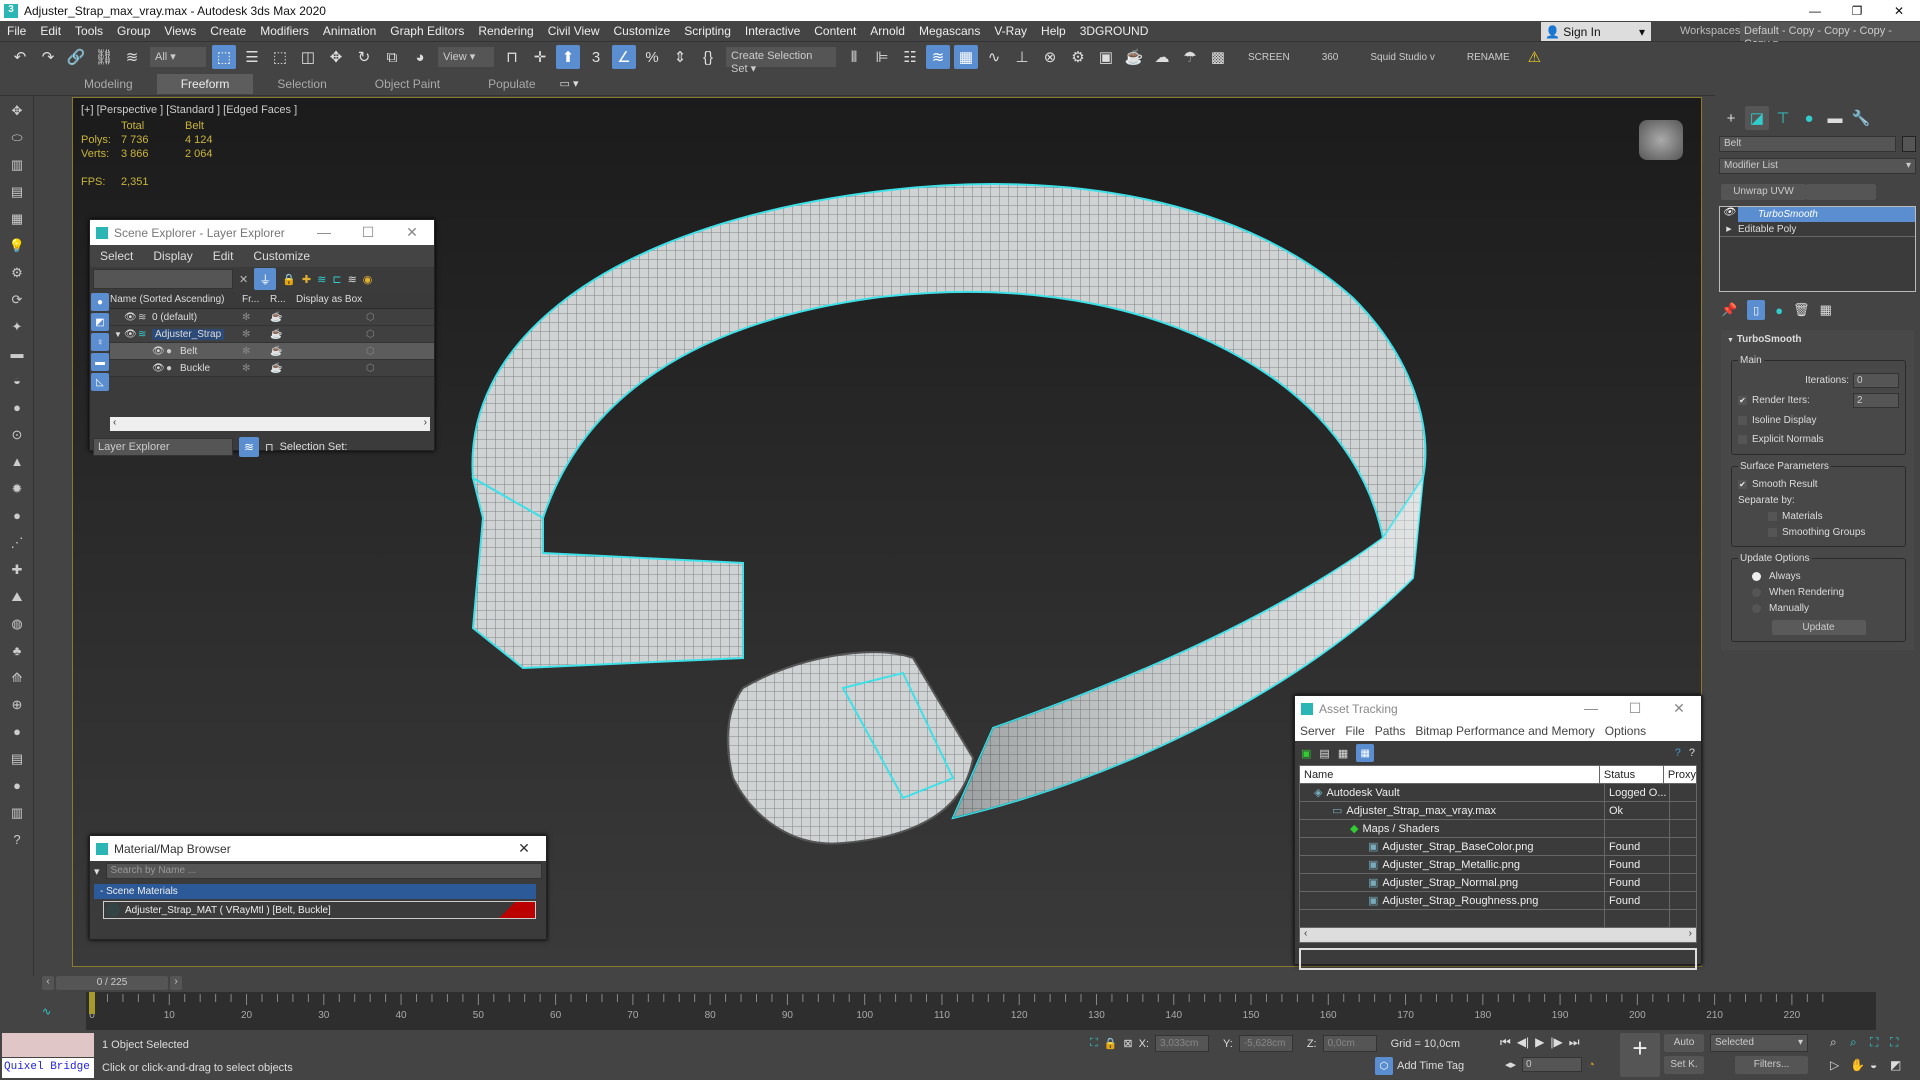  Describe the element at coordinates (1817, 229) in the screenshot. I see `stack-item-editable-poly: ▶ Editable Poly` at that location.